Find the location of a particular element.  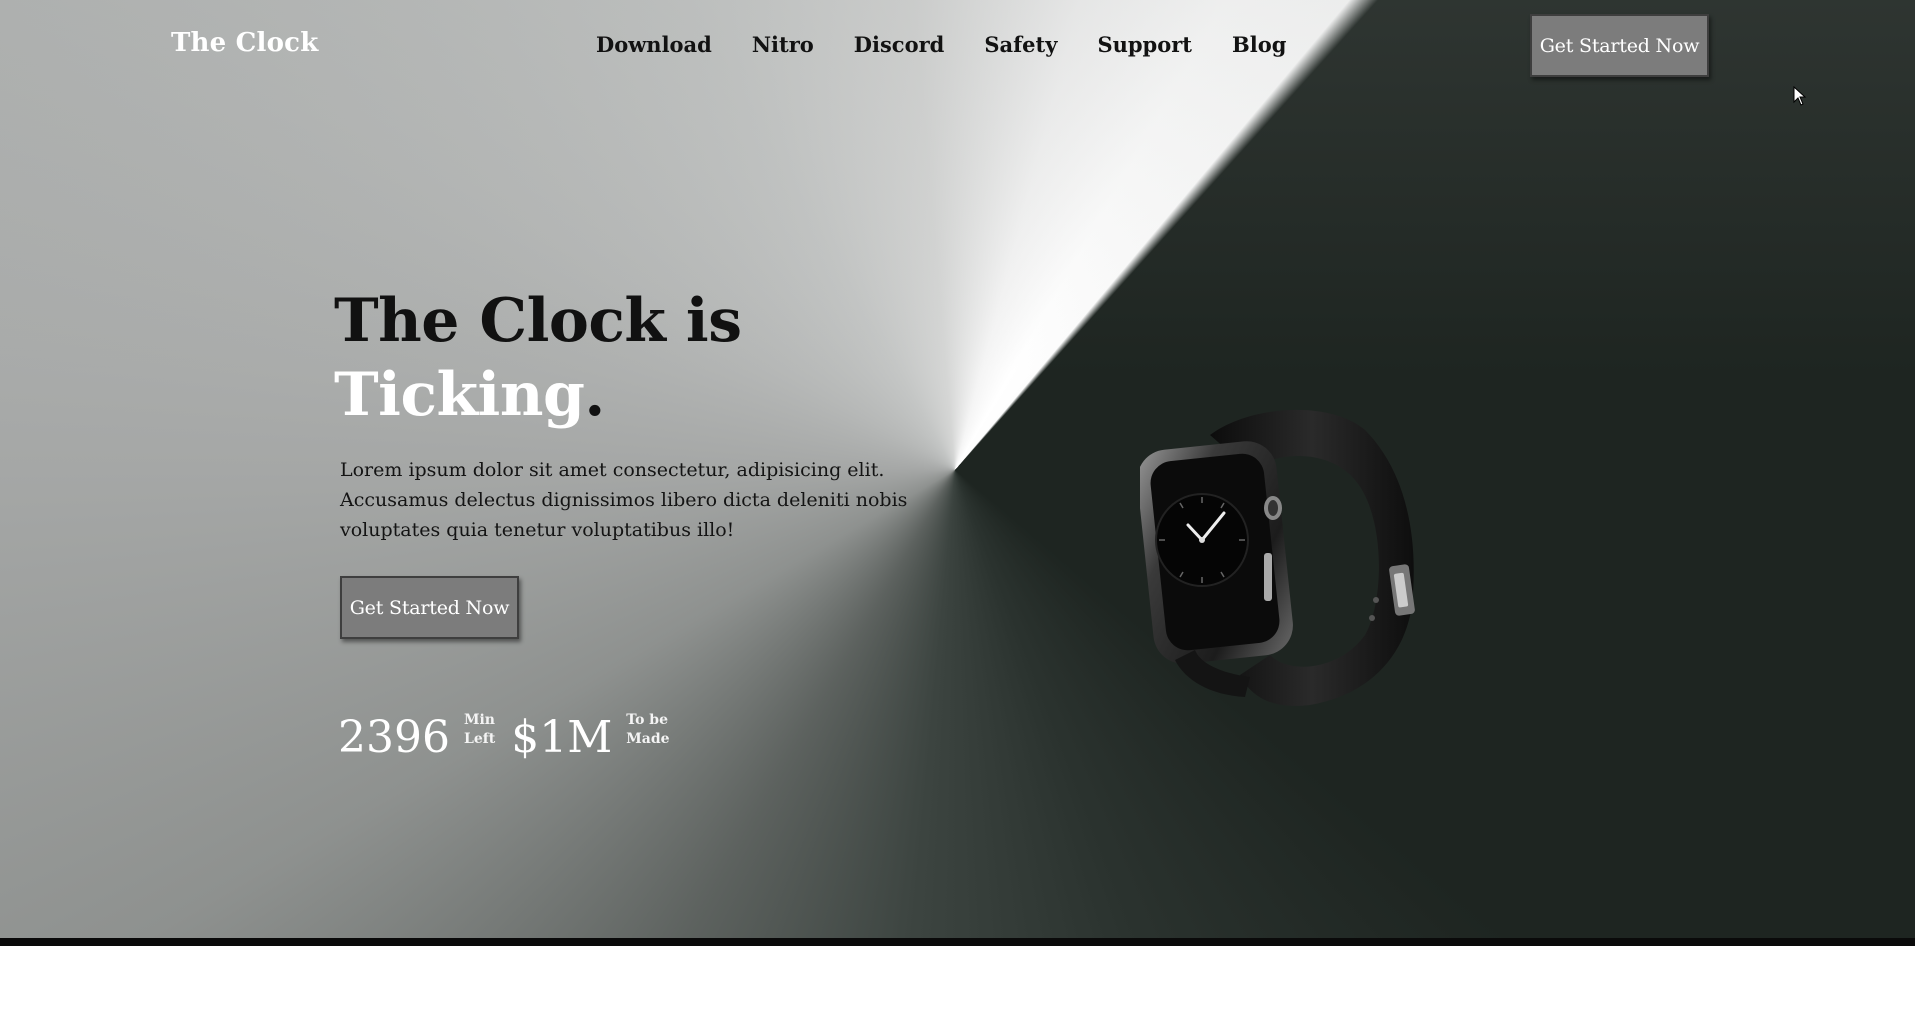

stat-minutes-label-line-2: Left is located at coordinates (479, 739).